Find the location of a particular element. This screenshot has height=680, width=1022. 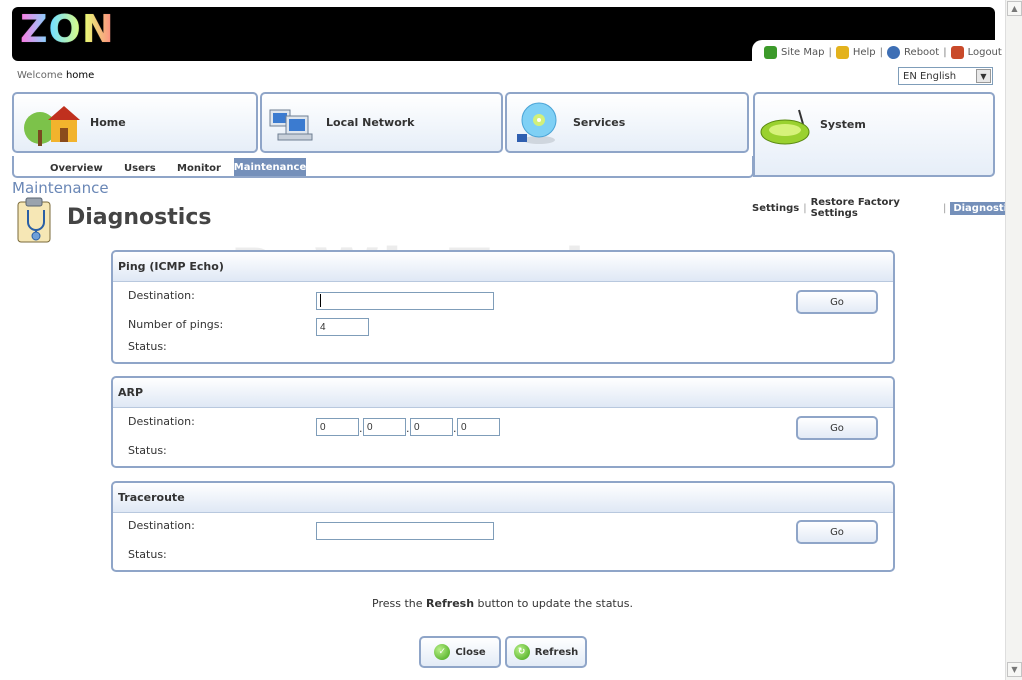

subnav-maintenance: Maintenance is located at coordinates (270, 167).